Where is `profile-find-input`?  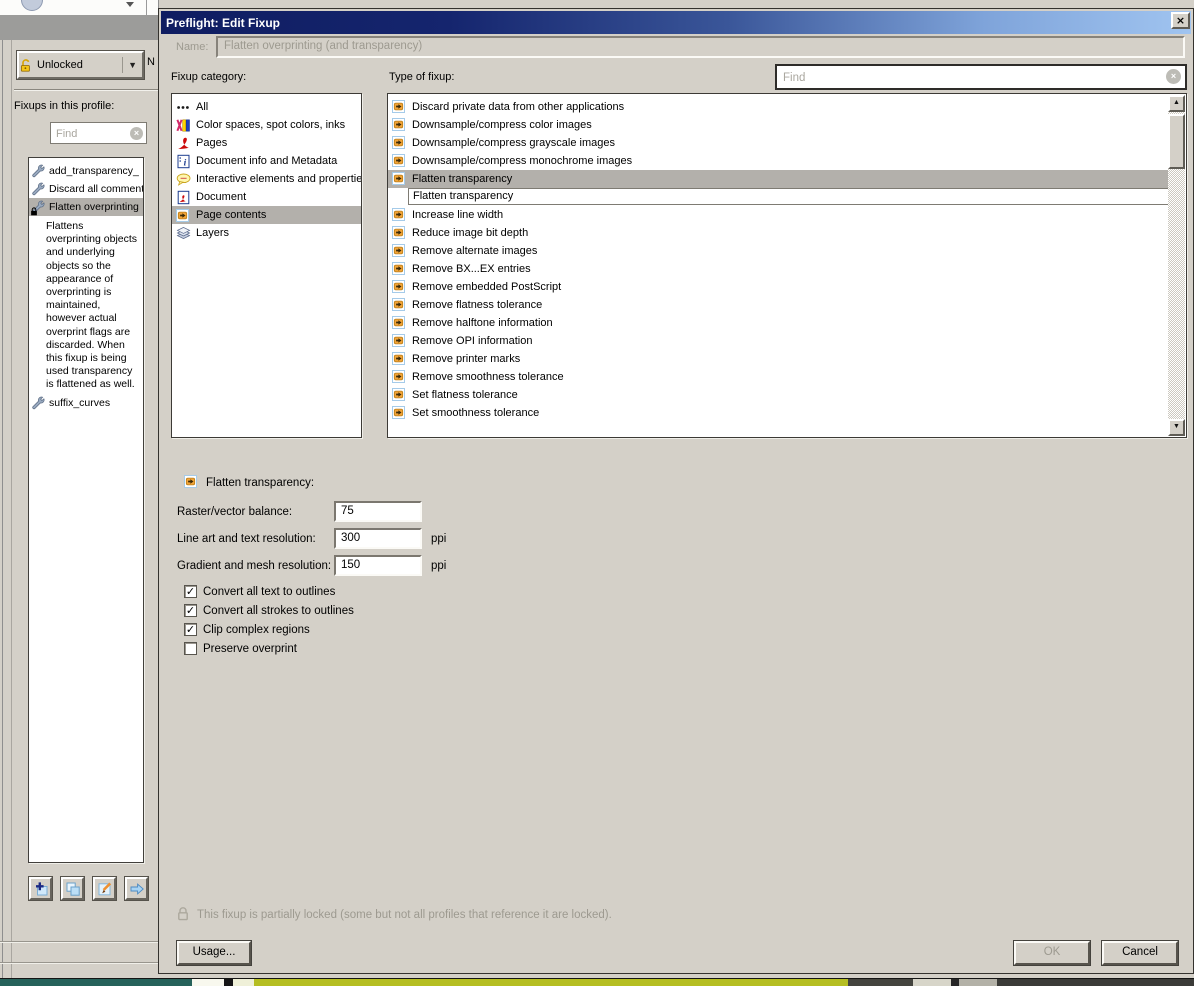
profile-find-input is located at coordinates (92, 134).